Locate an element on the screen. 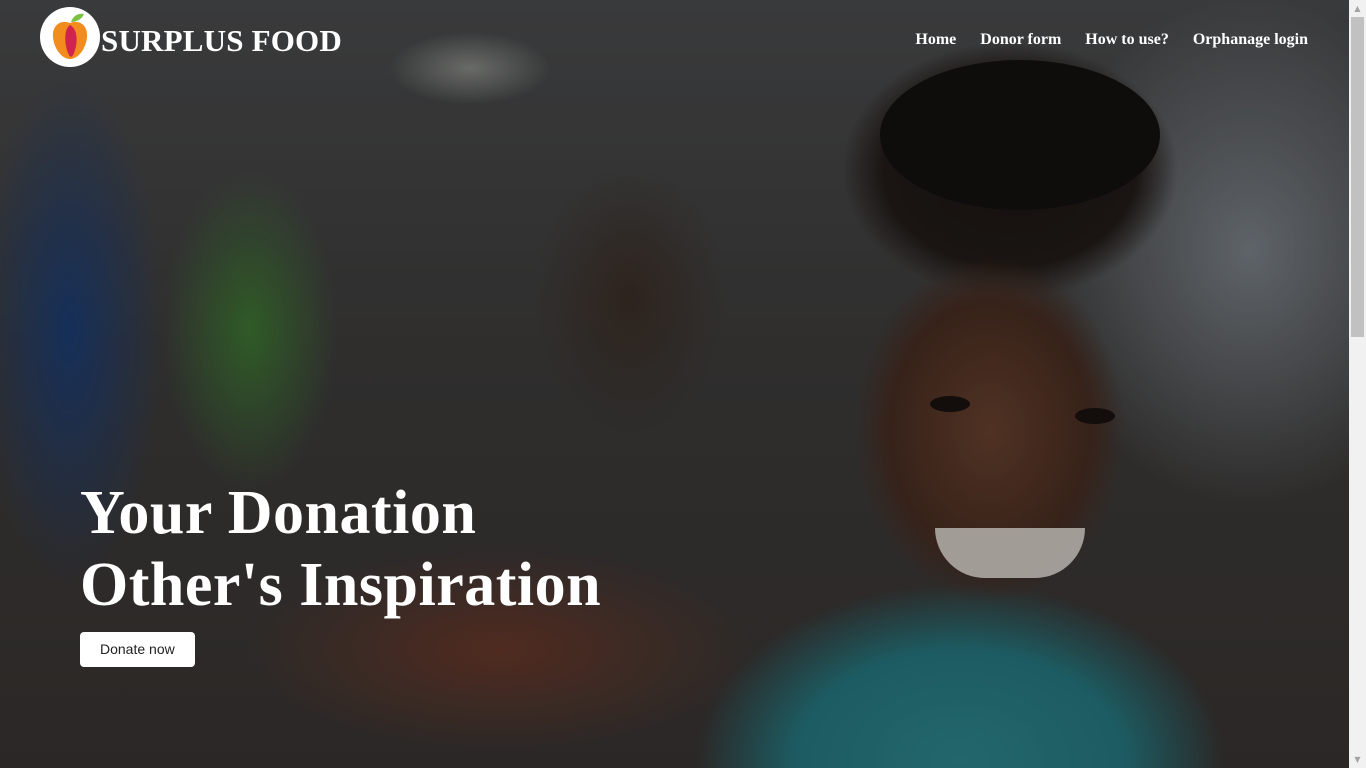 The height and width of the screenshot is (768, 1366). apple-logo-icon is located at coordinates (70, 37).